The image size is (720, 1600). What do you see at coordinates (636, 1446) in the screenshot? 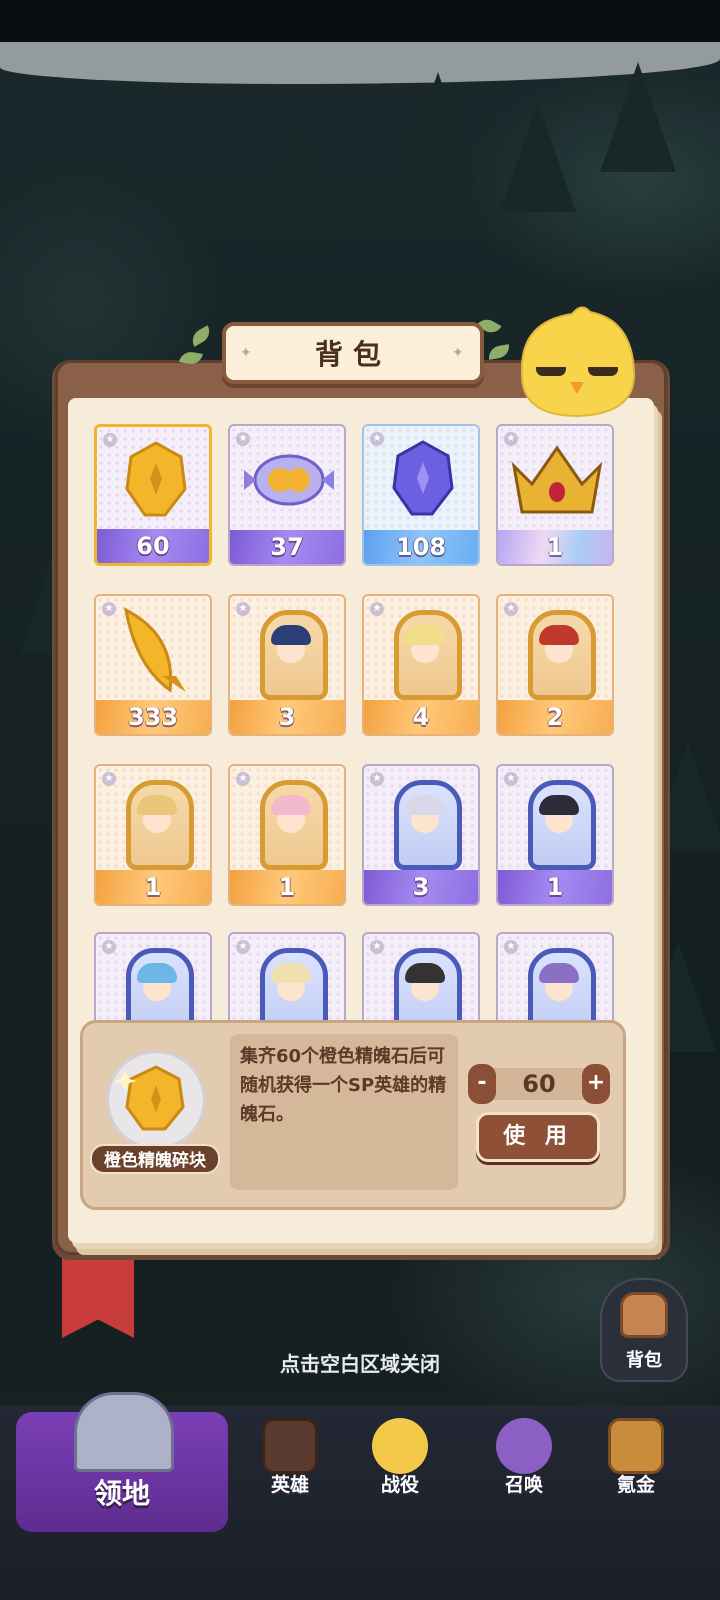
I see `treasure-chest-icon` at bounding box center [636, 1446].